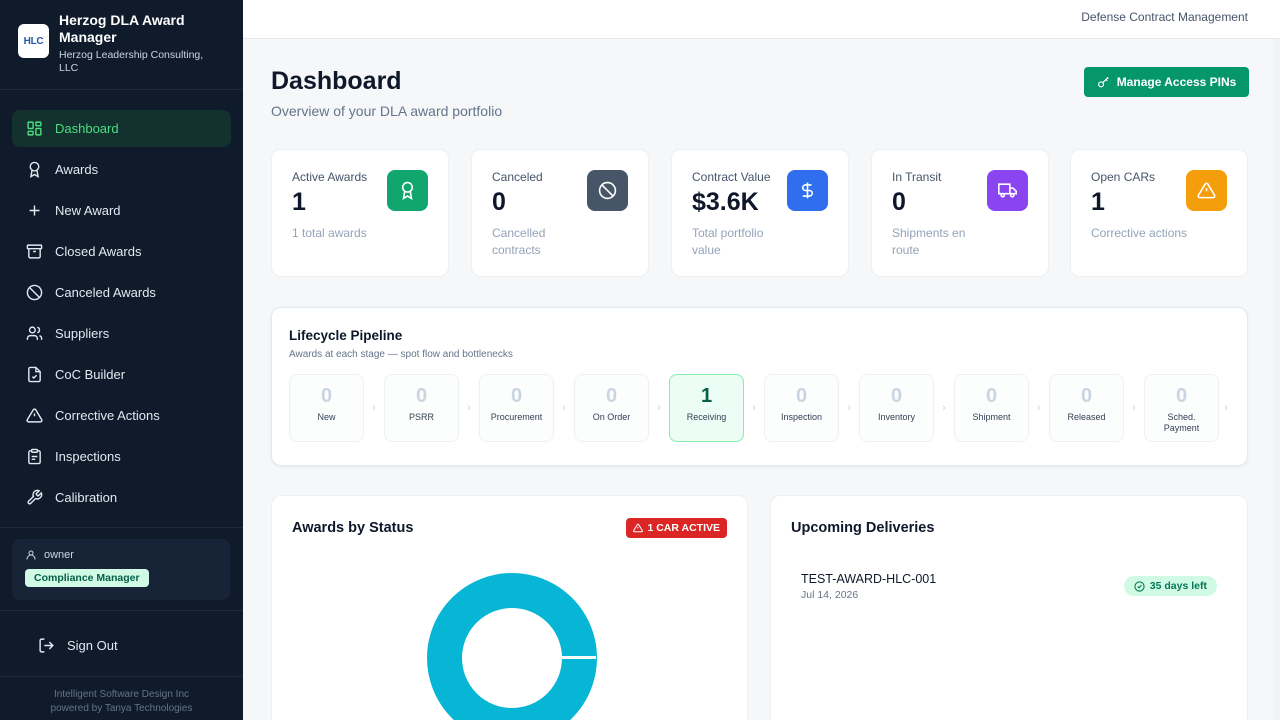 The image size is (1280, 720). Describe the element at coordinates (88, 456) in the screenshot. I see `sidebar-item-label: Inspections` at that location.